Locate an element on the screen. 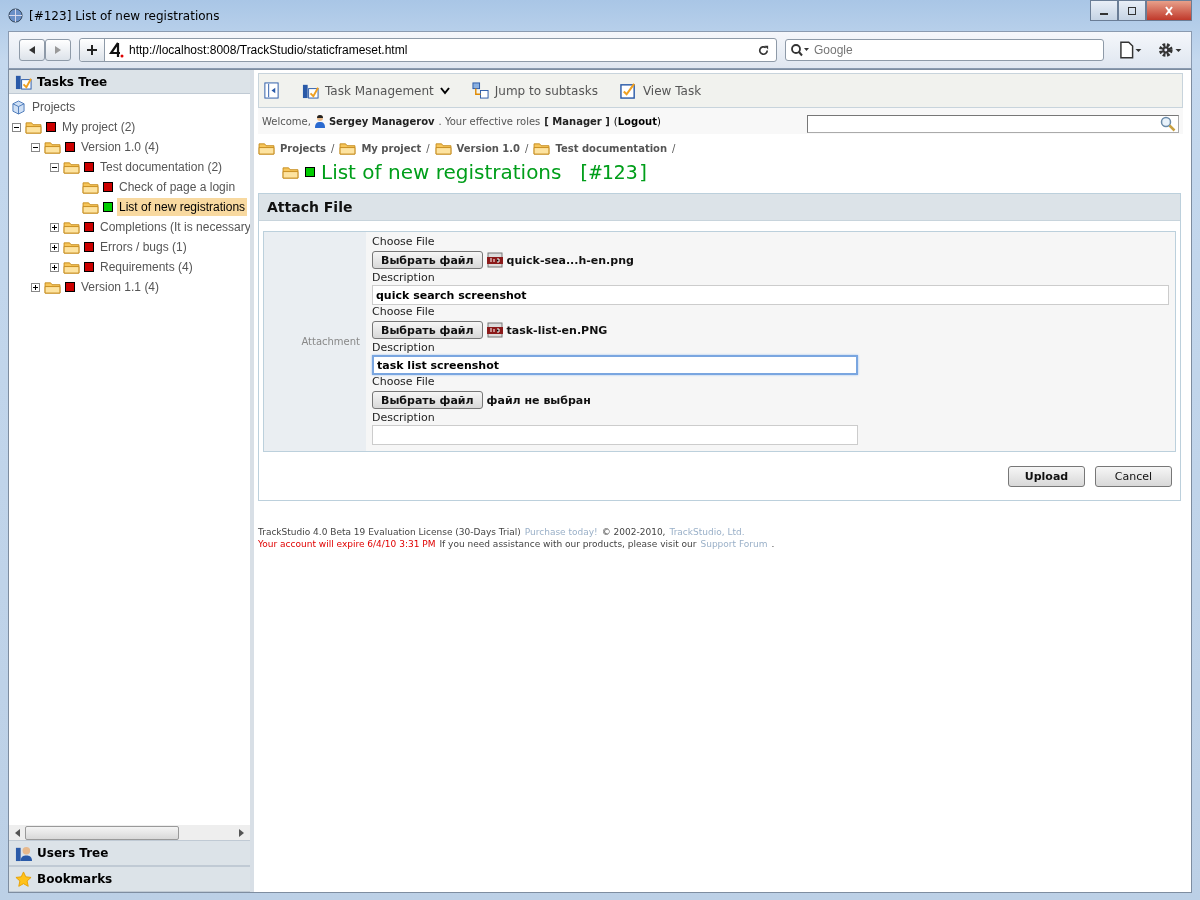 The height and width of the screenshot is (900, 1200). panel-title: Tasks Tree is located at coordinates (72, 81).